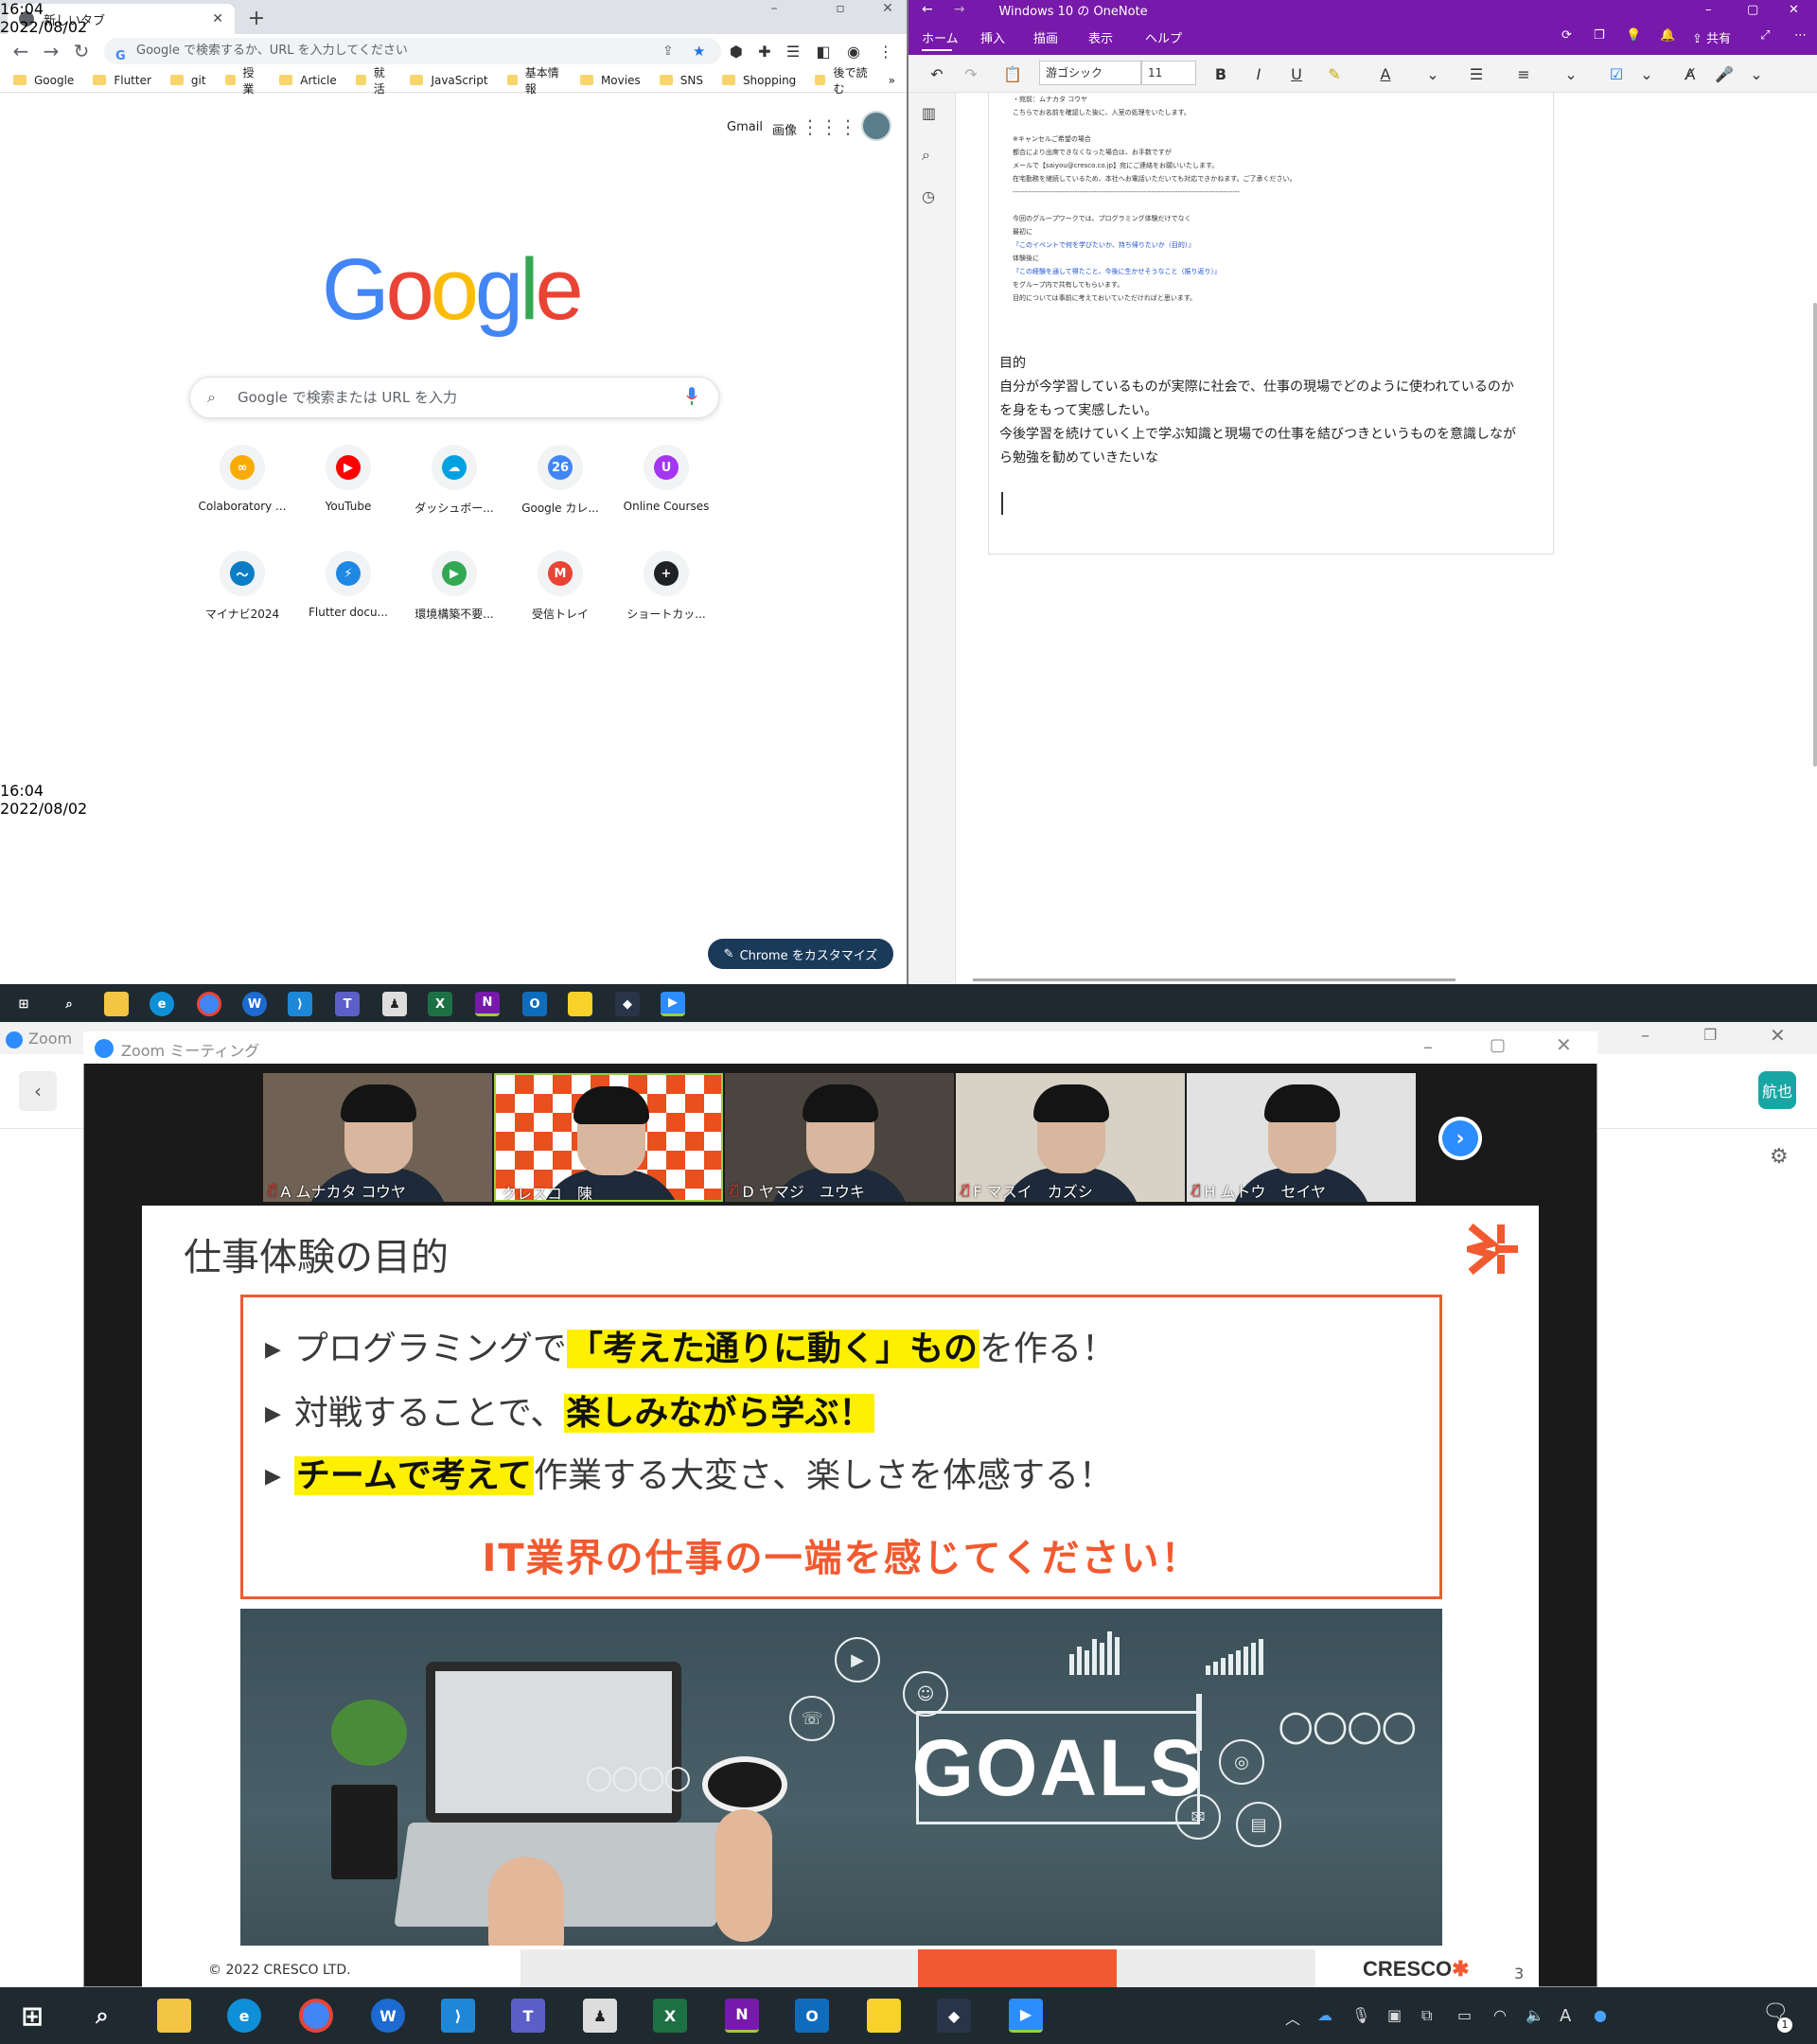 This screenshot has height=2044, width=1817. Describe the element at coordinates (793, 51) in the screenshot. I see `reading-list-icon: ☰` at that location.